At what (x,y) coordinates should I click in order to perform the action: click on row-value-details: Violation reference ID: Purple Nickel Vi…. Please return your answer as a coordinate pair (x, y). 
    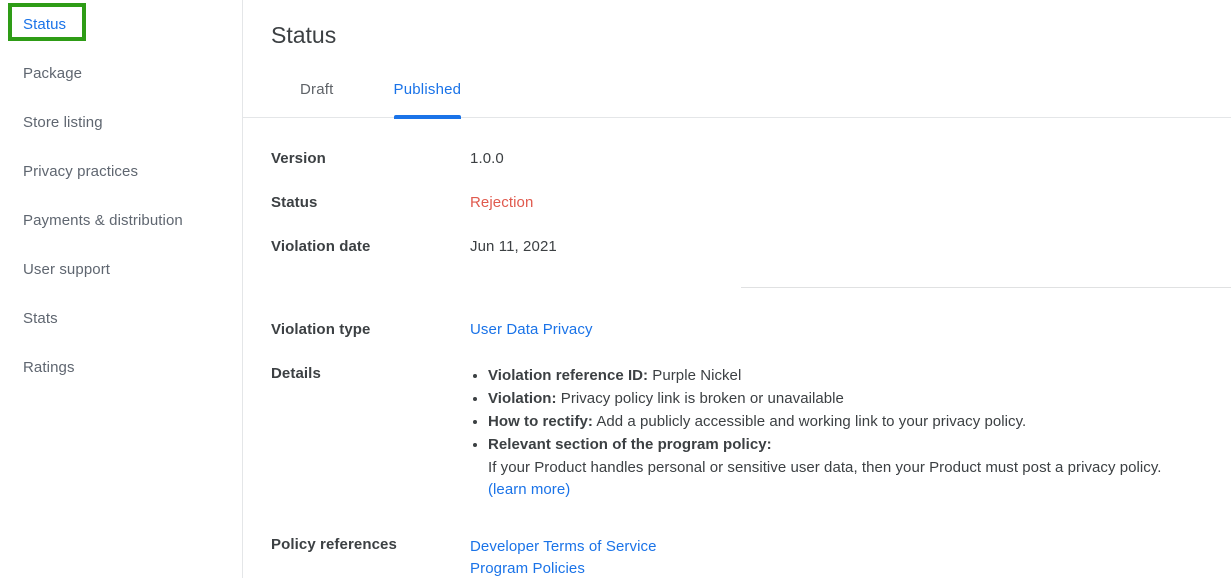
    Looking at the image, I should click on (816, 433).